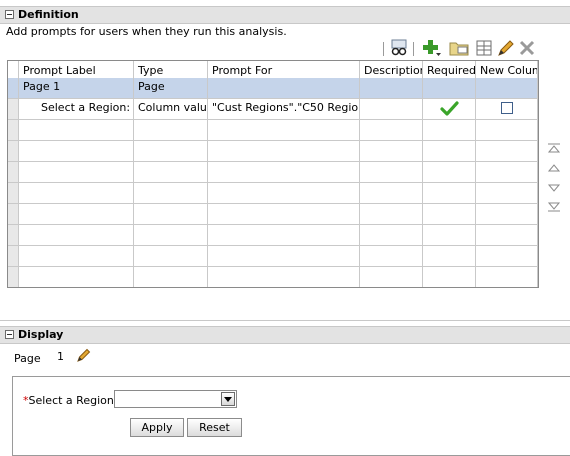  I want to click on definition-header: Definition, so click(285, 15).